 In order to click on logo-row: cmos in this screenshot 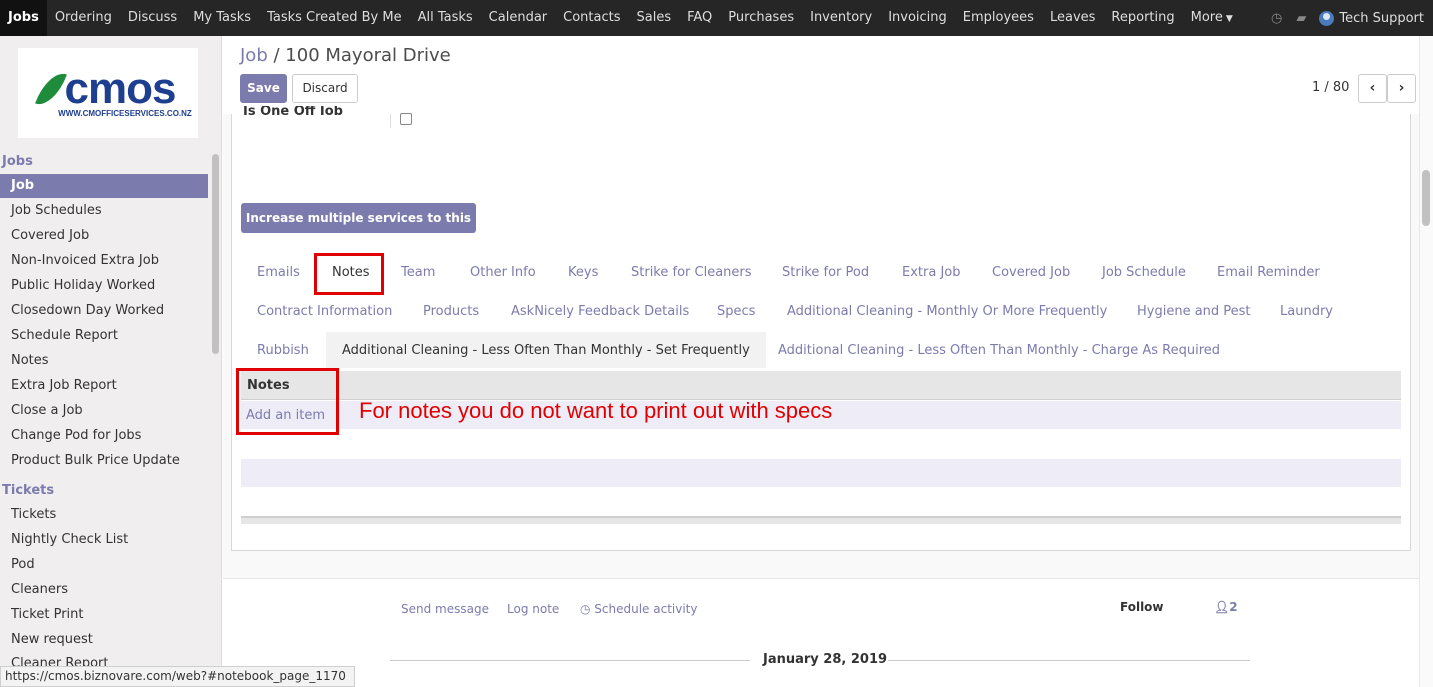, I will do `click(105, 88)`.